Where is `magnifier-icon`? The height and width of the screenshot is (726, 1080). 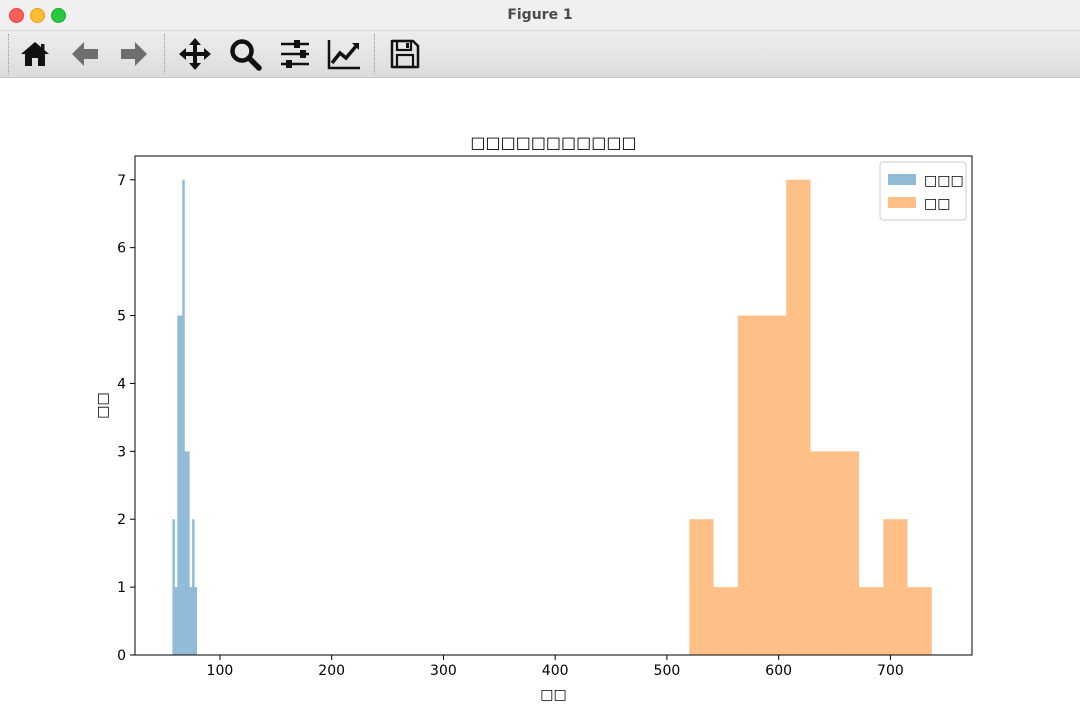
magnifier-icon is located at coordinates (246, 55).